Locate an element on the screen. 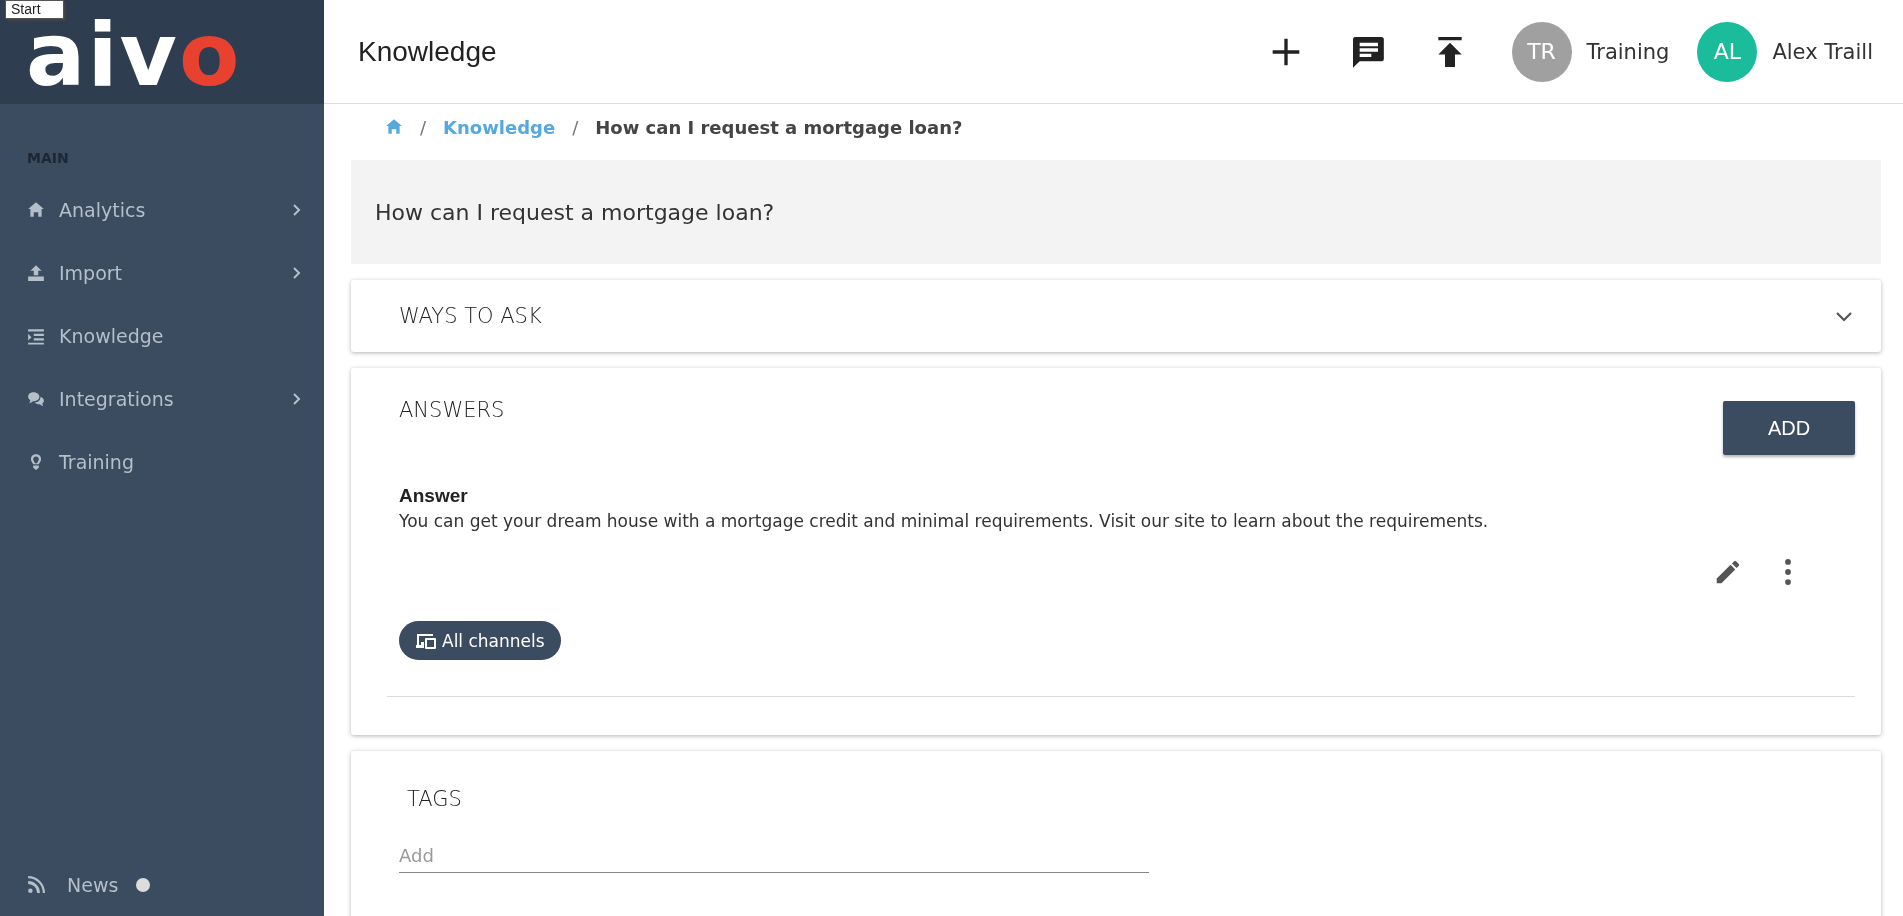  avatar: AL is located at coordinates (1727, 51).